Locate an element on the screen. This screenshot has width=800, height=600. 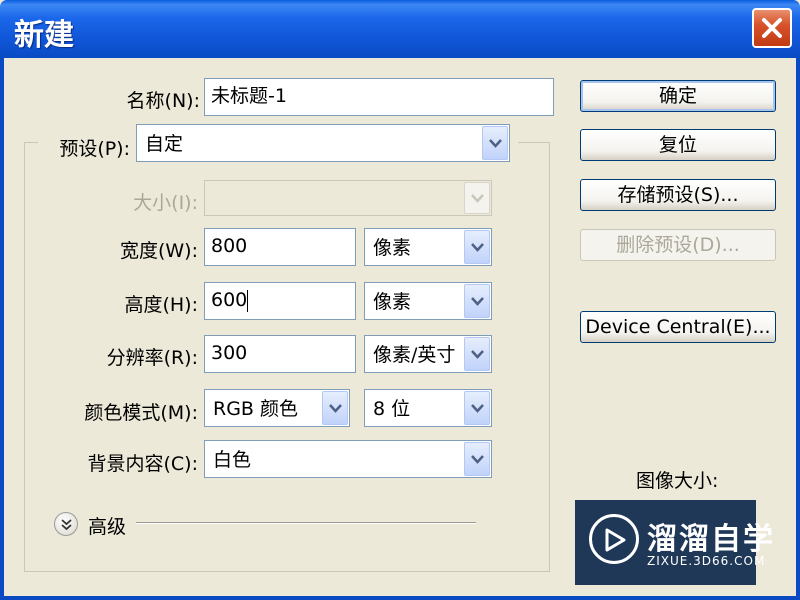
width-input: 800 is located at coordinates (280, 247).